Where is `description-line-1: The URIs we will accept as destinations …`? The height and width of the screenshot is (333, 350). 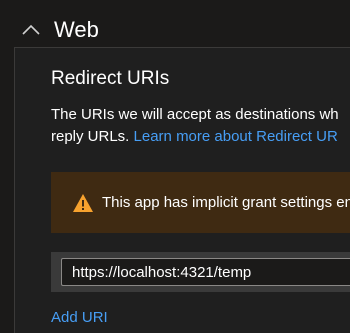
description-line-1: The URIs we will accept as destinations … is located at coordinates (195, 114).